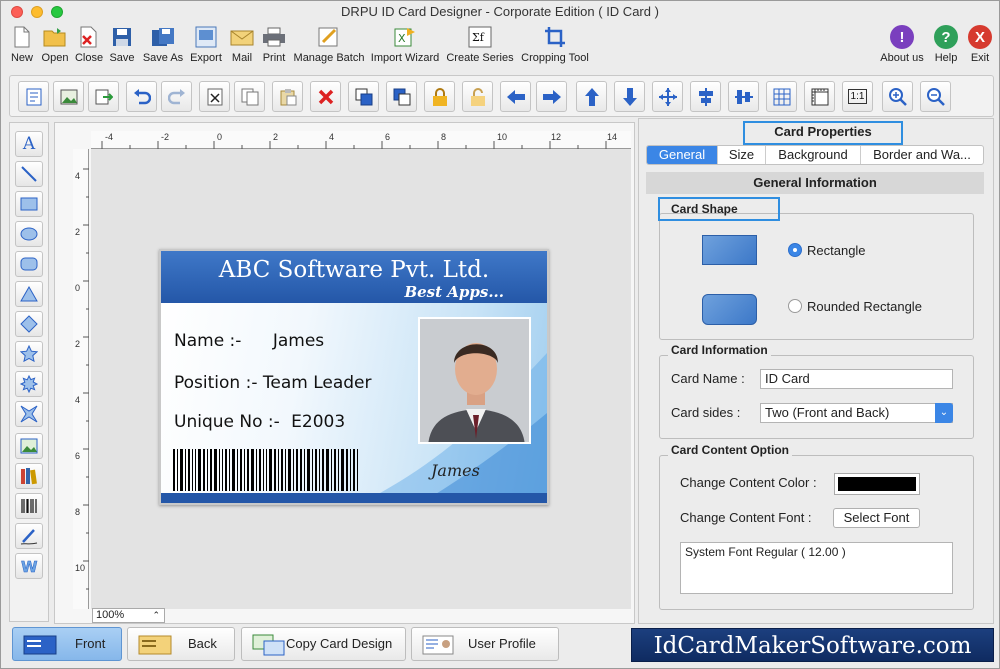  I want to click on cross-star-tool-icon, so click(29, 414).